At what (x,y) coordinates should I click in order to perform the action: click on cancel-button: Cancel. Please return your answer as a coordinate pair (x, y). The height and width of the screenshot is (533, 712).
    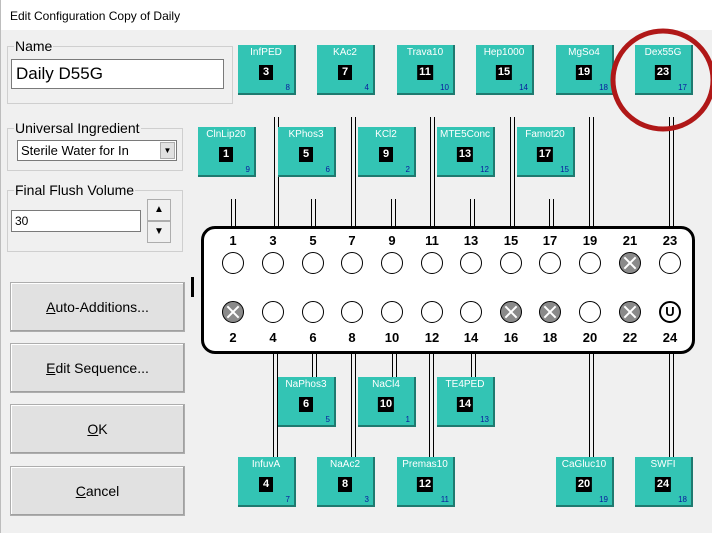
    Looking at the image, I should click on (97, 491).